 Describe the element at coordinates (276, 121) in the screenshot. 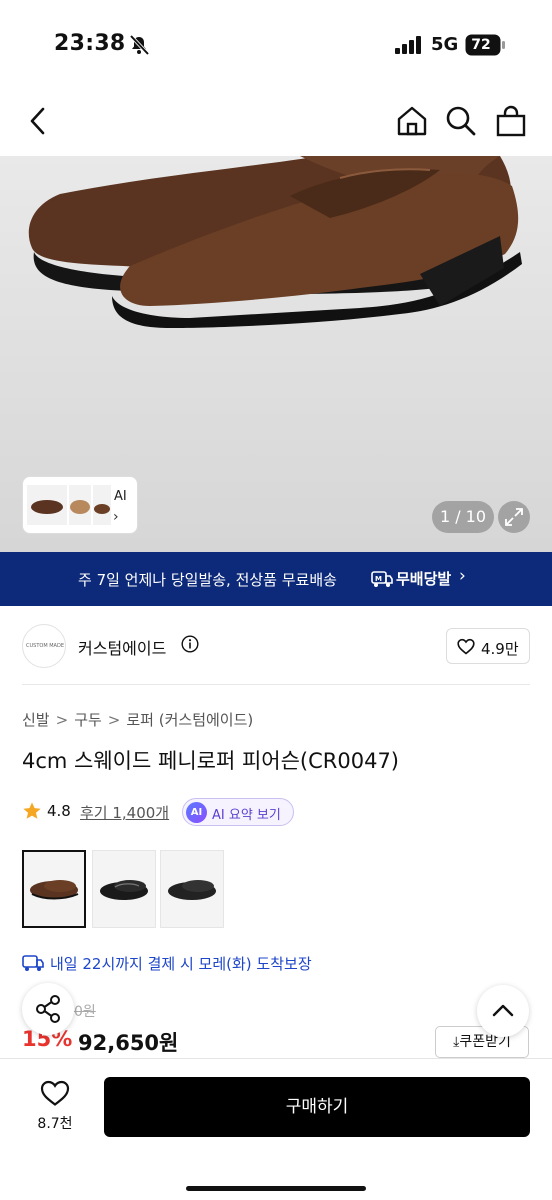

I see `top-nav` at that location.